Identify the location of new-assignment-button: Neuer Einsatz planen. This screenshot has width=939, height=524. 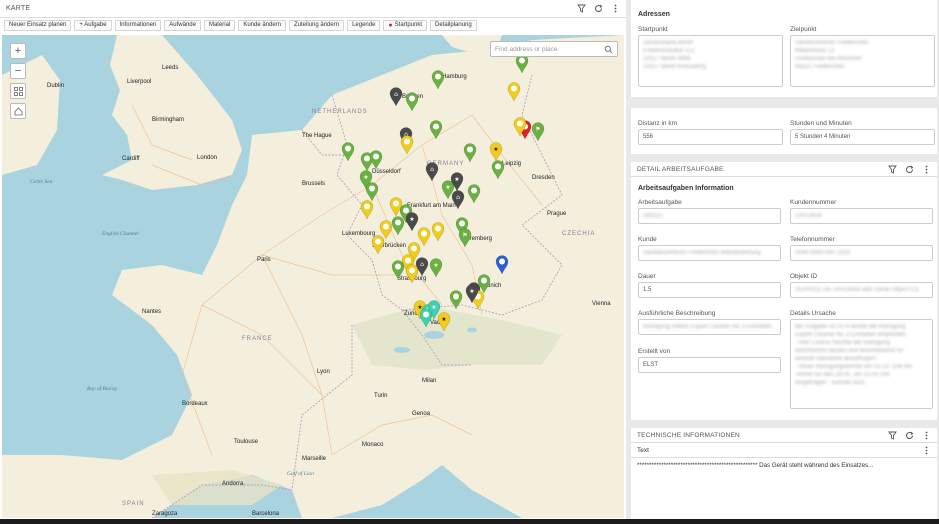
(38, 25).